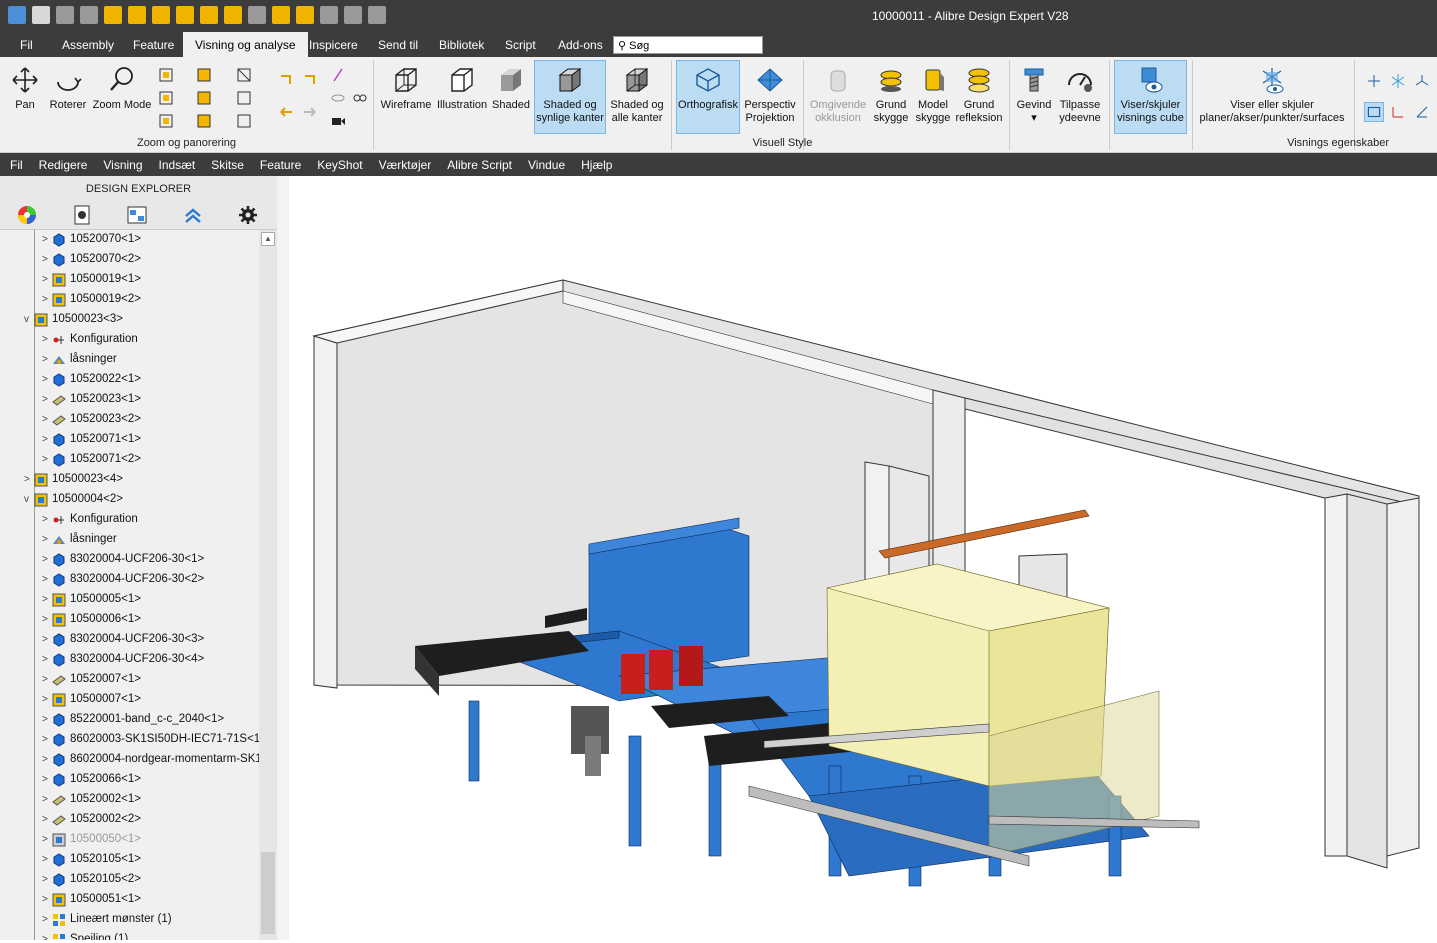 This screenshot has width=1437, height=943. I want to click on tab-visning-og-analyse: Visning og analyse, so click(245, 44).